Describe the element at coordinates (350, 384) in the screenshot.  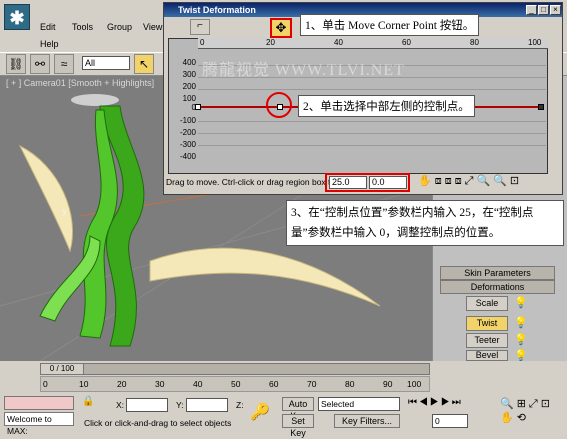
I see `tick-label: 80` at that location.